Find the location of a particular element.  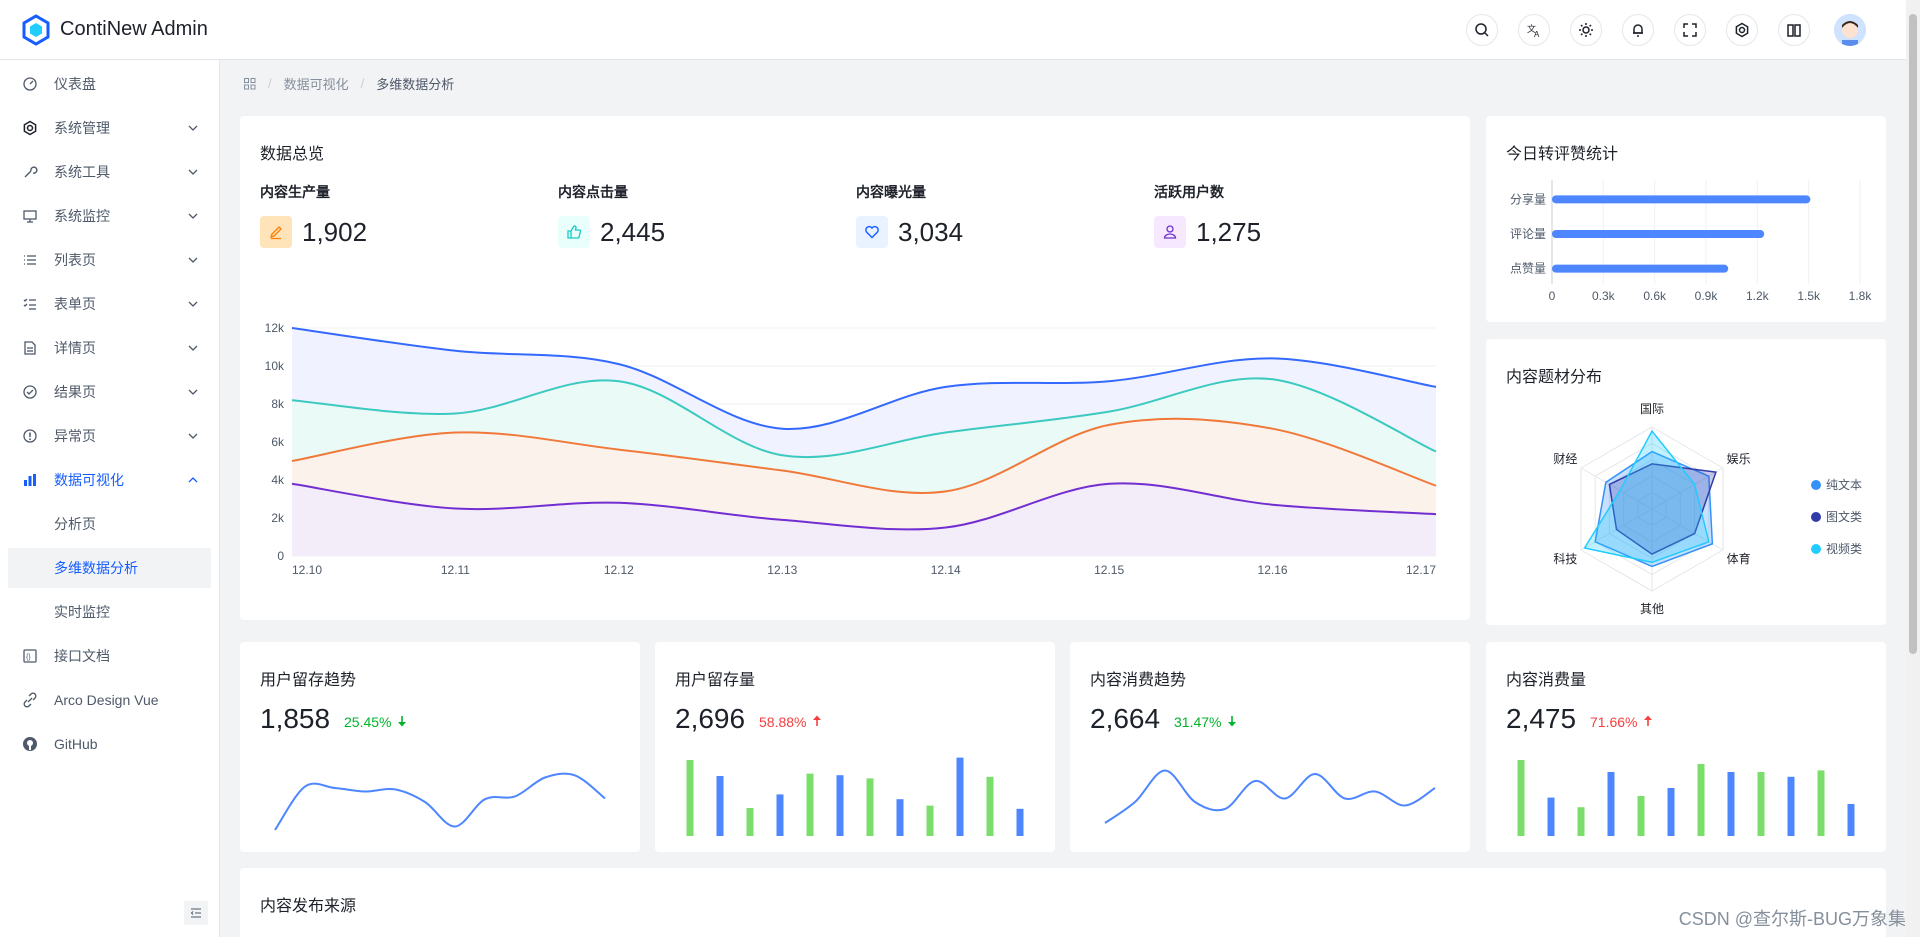

y-tick-label: 2k is located at coordinates (278, 518).